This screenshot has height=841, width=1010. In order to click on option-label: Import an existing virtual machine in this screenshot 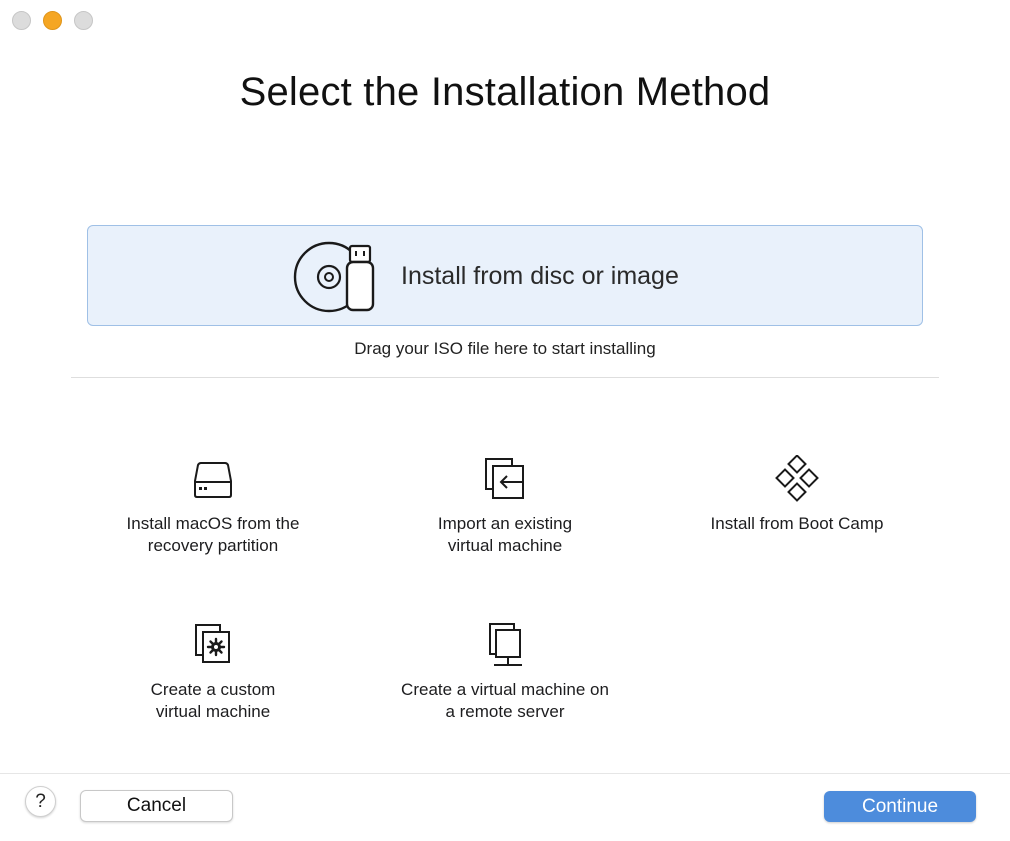, I will do `click(505, 534)`.